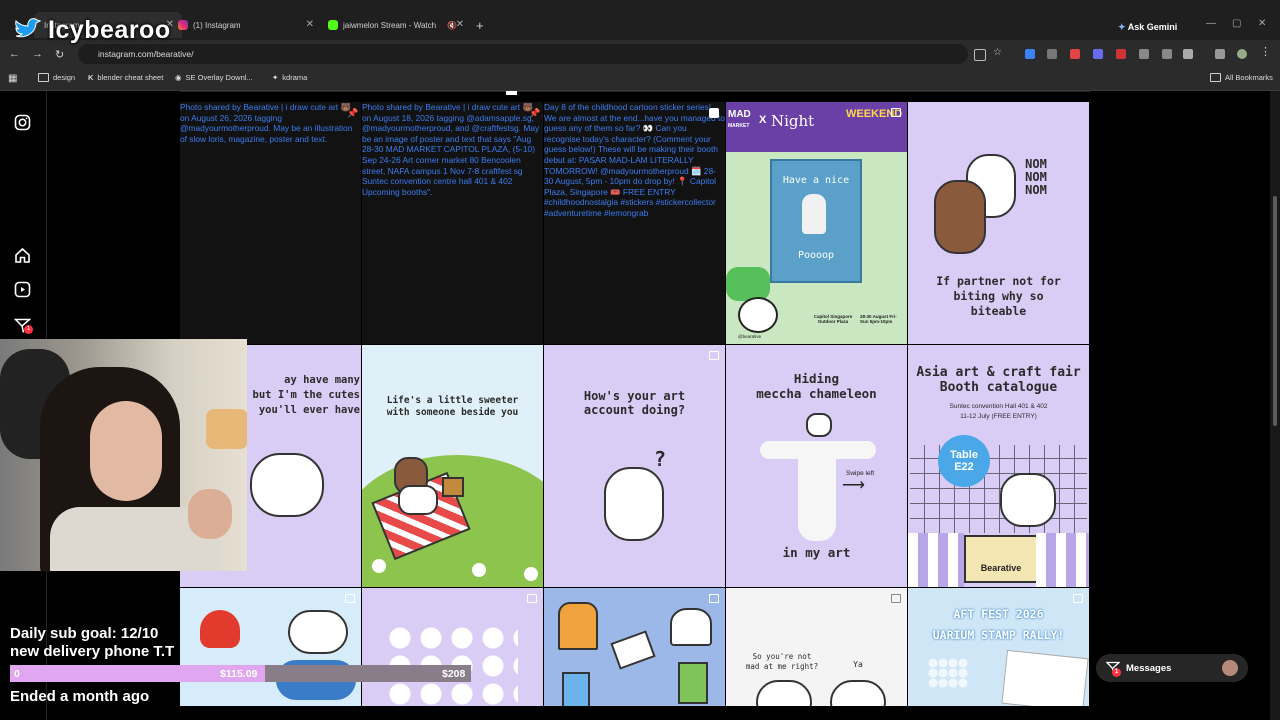  I want to click on nom-text: NOM NOM NOM, so click(1036, 177).